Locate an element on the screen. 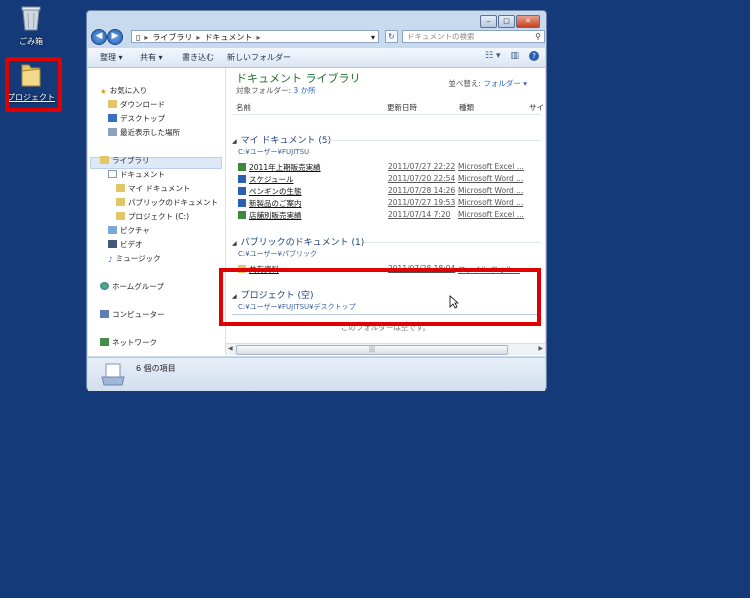 Image resolution: width=750 pixels, height=598 pixels. library-title: ドキュメント ライブラリ is located at coordinates (298, 78).